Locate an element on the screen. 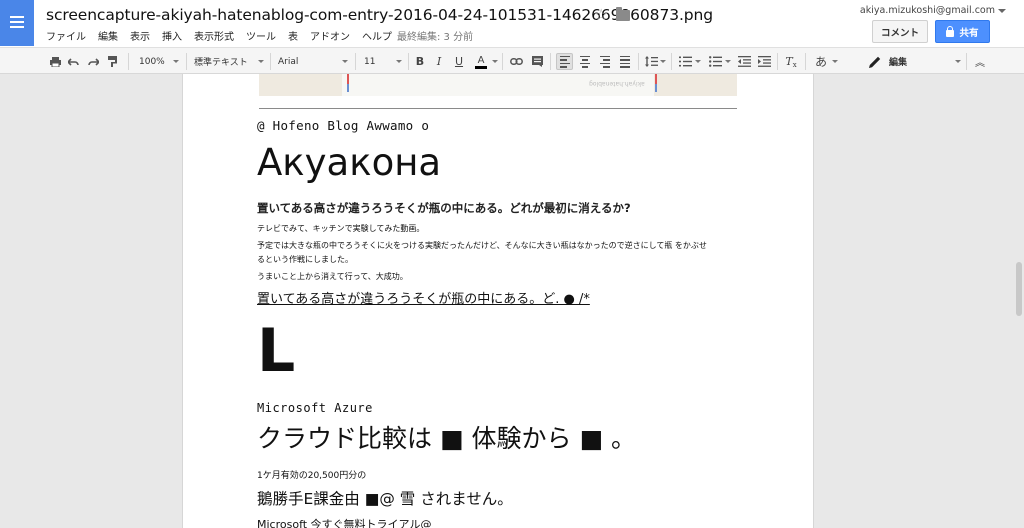 The width and height of the screenshot is (1024, 528). docs-logo-icon is located at coordinates (17, 23).